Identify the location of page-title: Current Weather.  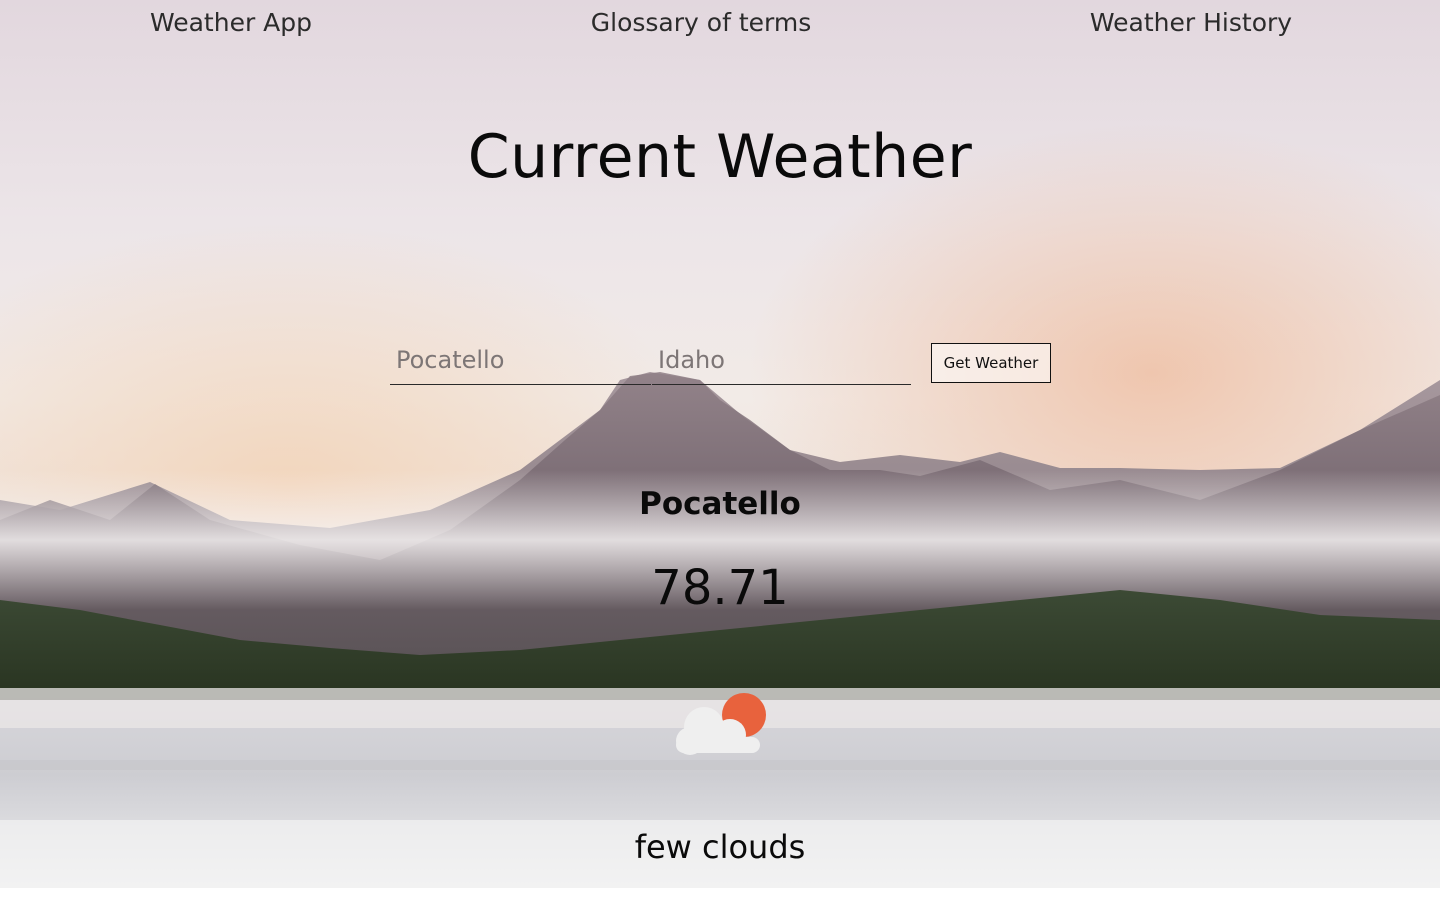
(720, 157).